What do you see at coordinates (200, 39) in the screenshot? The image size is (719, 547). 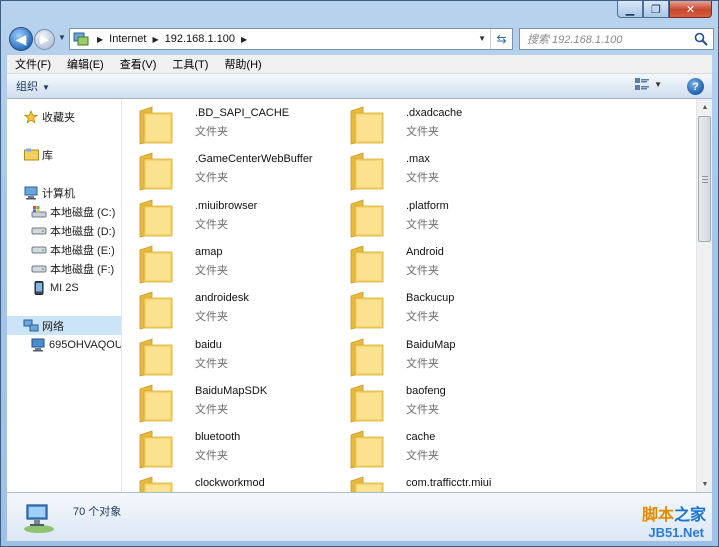 I see `breadcrumb-host: 192.168.1.100` at bounding box center [200, 39].